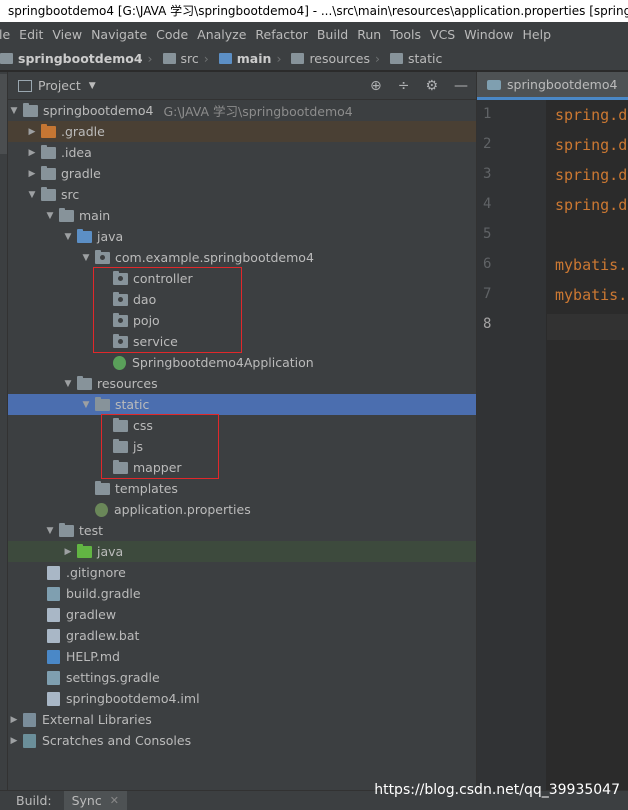 Image resolution: width=628 pixels, height=810 pixels. Describe the element at coordinates (29, 740) in the screenshot. I see `scratches-icon` at that location.